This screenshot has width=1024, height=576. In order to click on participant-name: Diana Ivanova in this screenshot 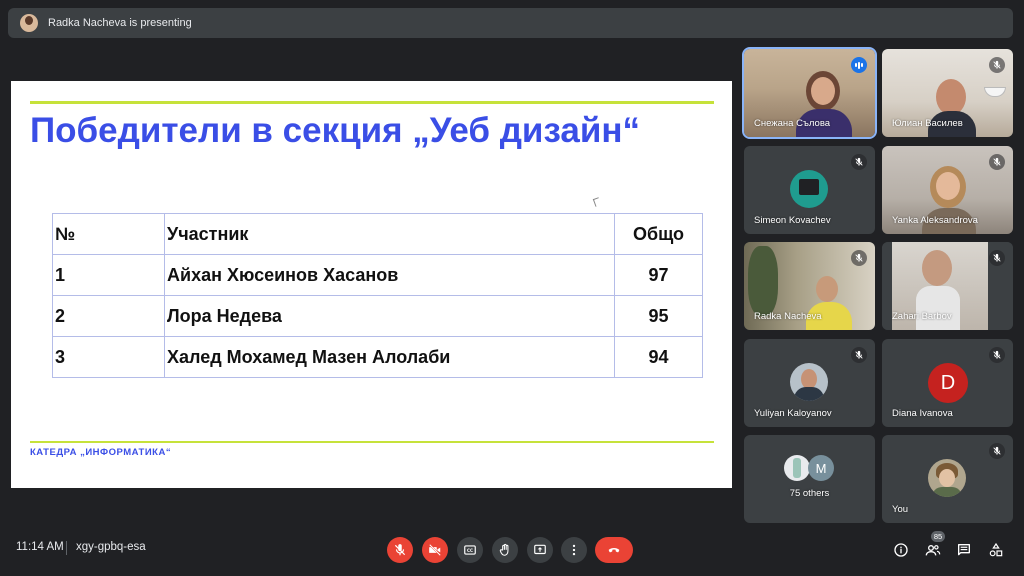, I will do `click(922, 413)`.